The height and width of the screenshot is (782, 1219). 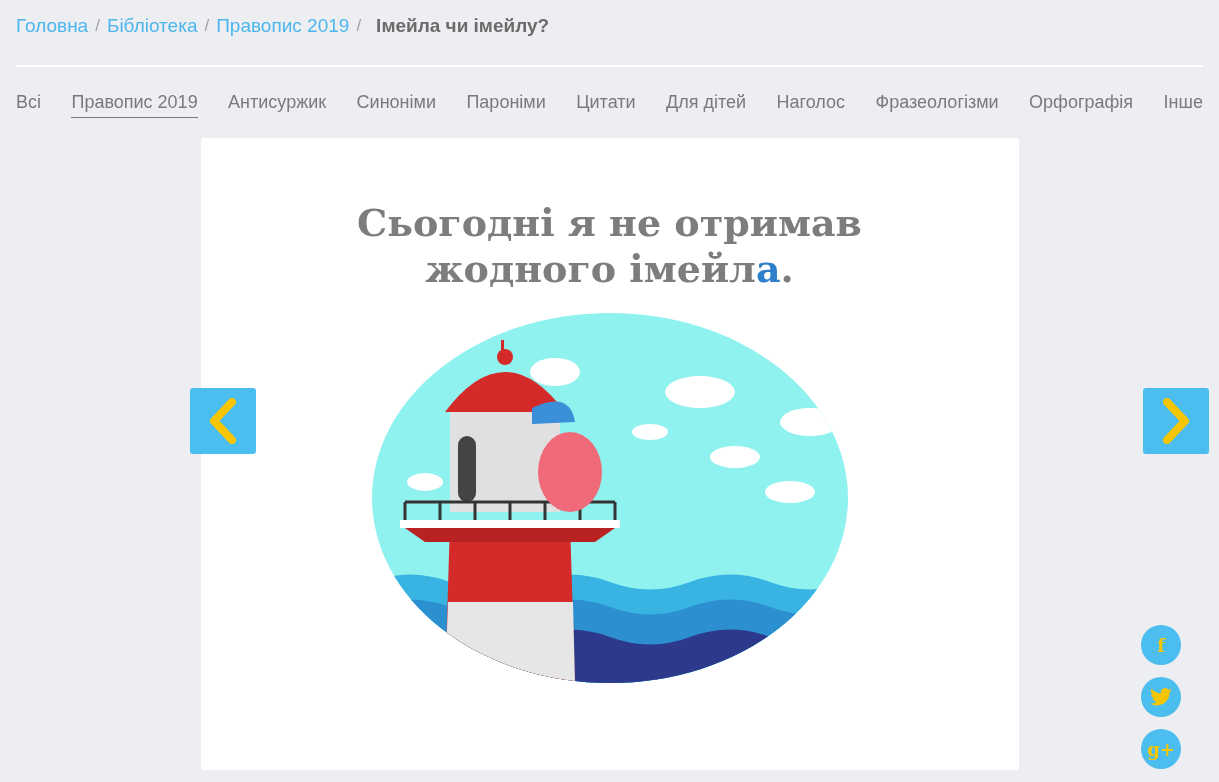 What do you see at coordinates (937, 103) in the screenshot?
I see `category-tab: Фразеологізми` at bounding box center [937, 103].